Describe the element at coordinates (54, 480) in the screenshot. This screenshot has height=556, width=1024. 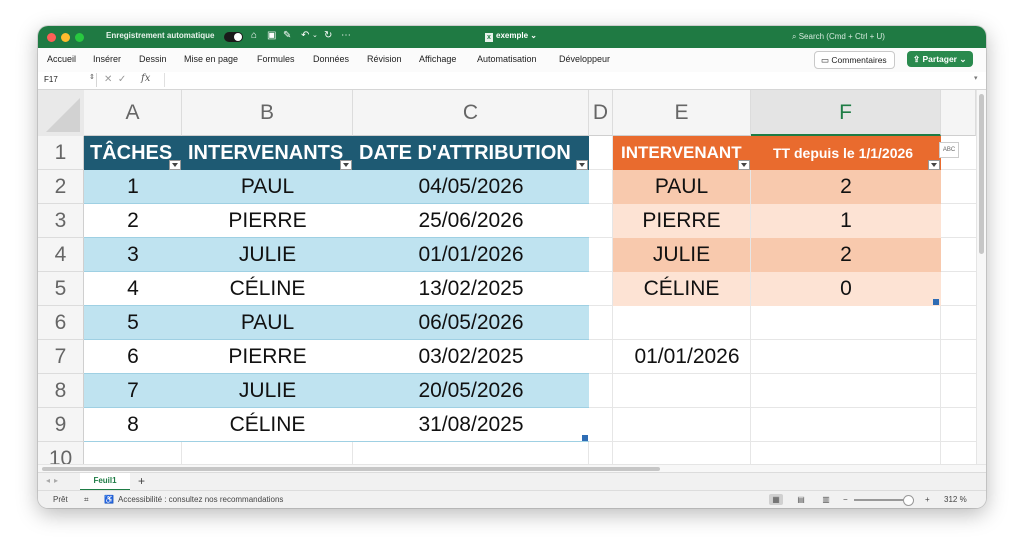
I see `sheet-nav-arrows-icon: ◂▸` at that location.